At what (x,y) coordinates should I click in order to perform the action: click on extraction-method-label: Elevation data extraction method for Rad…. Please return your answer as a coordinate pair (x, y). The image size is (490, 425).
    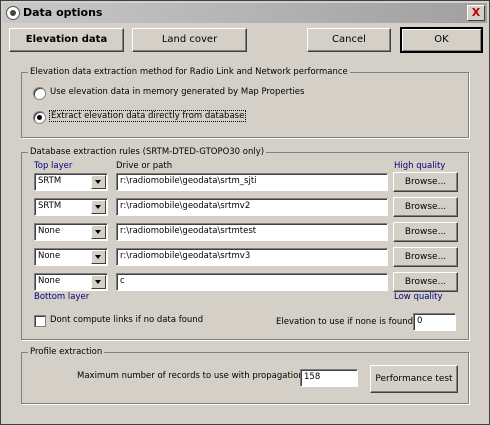
    Looking at the image, I should click on (189, 72).